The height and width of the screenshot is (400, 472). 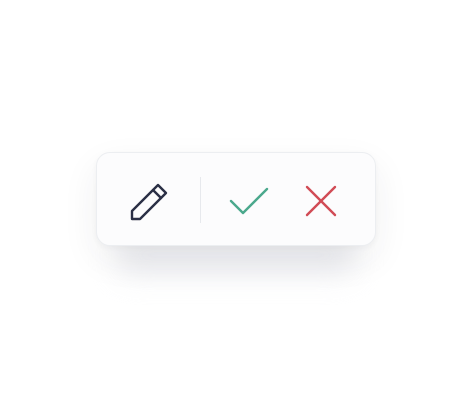 What do you see at coordinates (149, 202) in the screenshot?
I see `pencil-icon` at bounding box center [149, 202].